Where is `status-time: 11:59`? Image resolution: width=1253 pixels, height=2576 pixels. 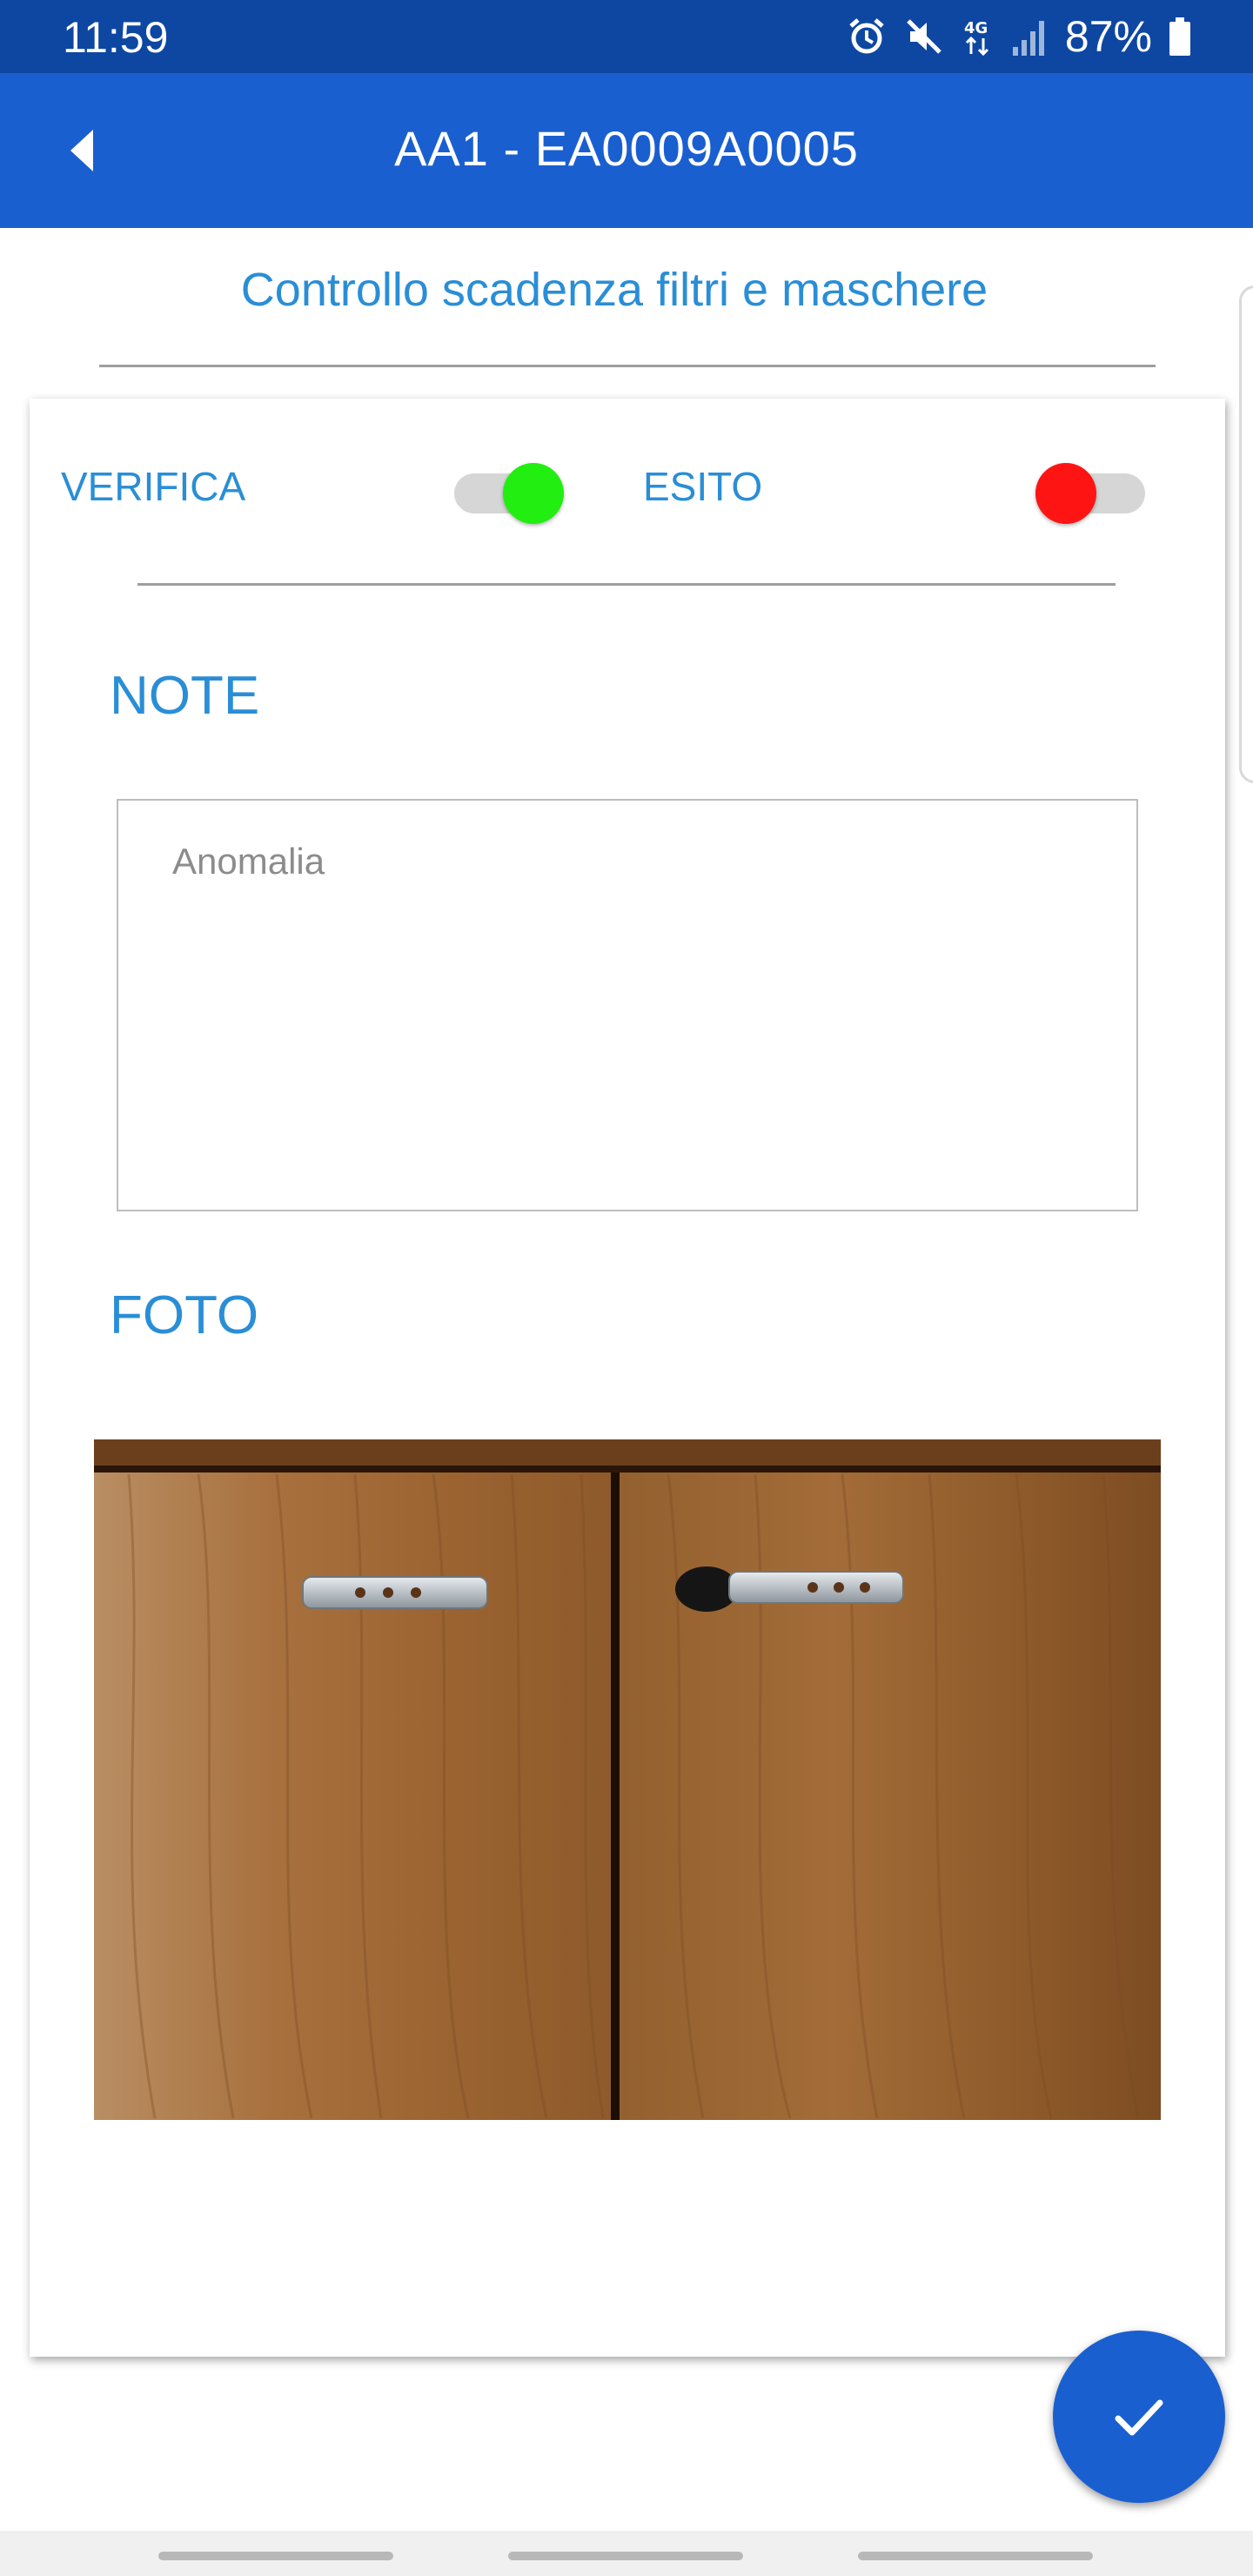
status-time: 11:59 is located at coordinates (116, 37).